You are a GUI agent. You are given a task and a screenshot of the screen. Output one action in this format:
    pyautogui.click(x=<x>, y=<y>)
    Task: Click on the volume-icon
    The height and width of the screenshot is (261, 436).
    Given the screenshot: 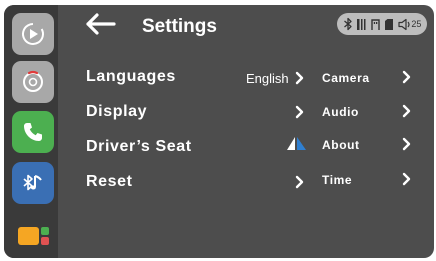 What is the action you would take?
    pyautogui.click(x=405, y=24)
    